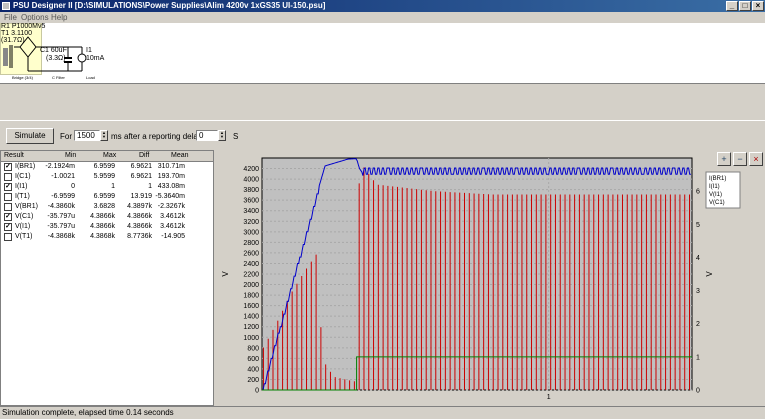 The height and width of the screenshot is (419, 765). What do you see at coordinates (95, 58) in the screenshot?
I see `load-current-label: 10mA` at bounding box center [95, 58].